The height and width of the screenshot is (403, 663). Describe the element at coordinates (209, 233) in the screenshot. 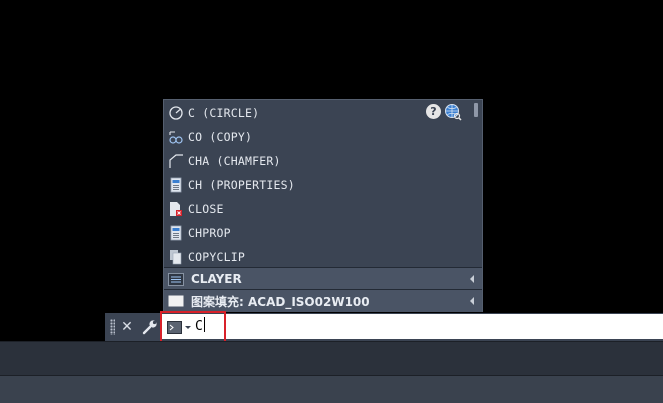

I see `autocomplete-item-label: CHPROP` at that location.